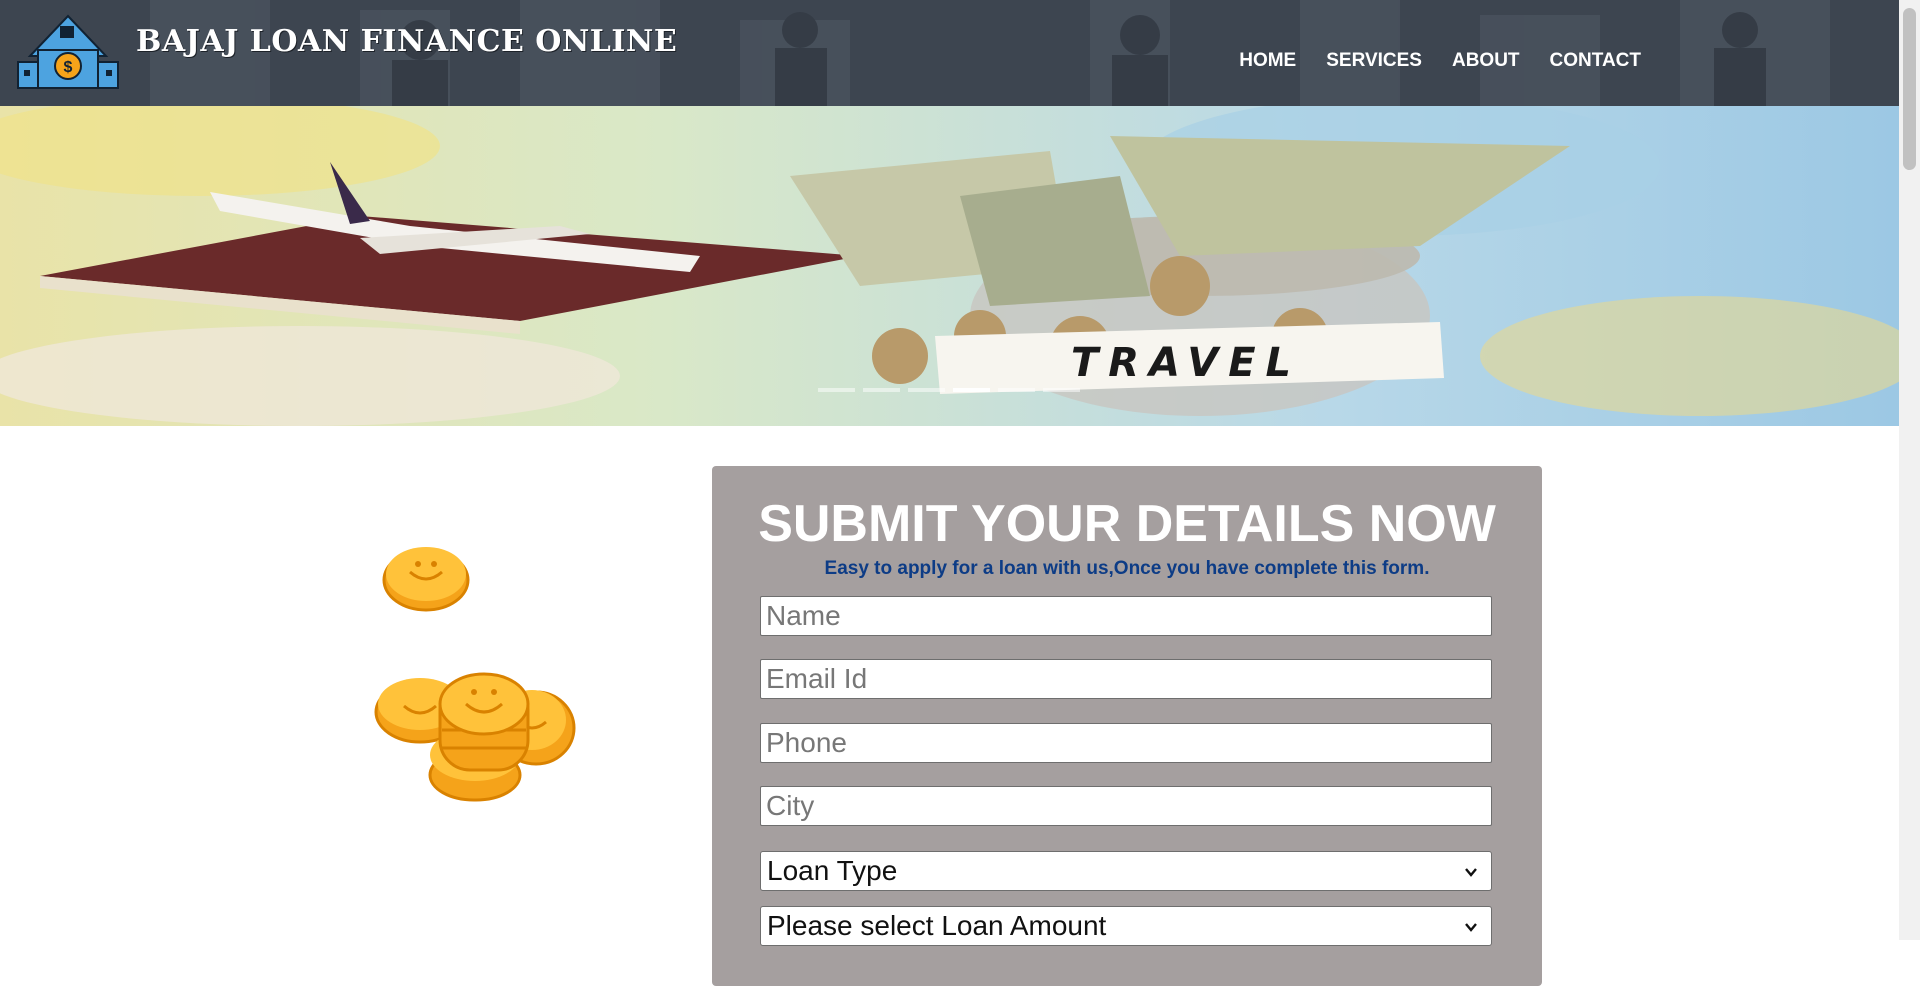 The width and height of the screenshot is (1920, 986). I want to click on house-dollar-icon: $, so click(68, 51).